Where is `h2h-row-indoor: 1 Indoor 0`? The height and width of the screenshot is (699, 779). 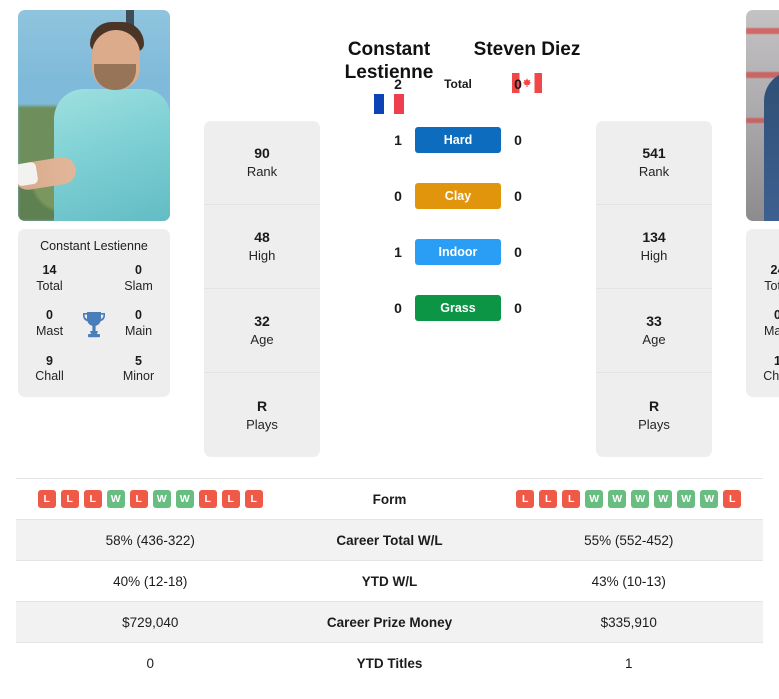
h2h-row-indoor: 1 Indoor 0 is located at coordinates (458, 252).